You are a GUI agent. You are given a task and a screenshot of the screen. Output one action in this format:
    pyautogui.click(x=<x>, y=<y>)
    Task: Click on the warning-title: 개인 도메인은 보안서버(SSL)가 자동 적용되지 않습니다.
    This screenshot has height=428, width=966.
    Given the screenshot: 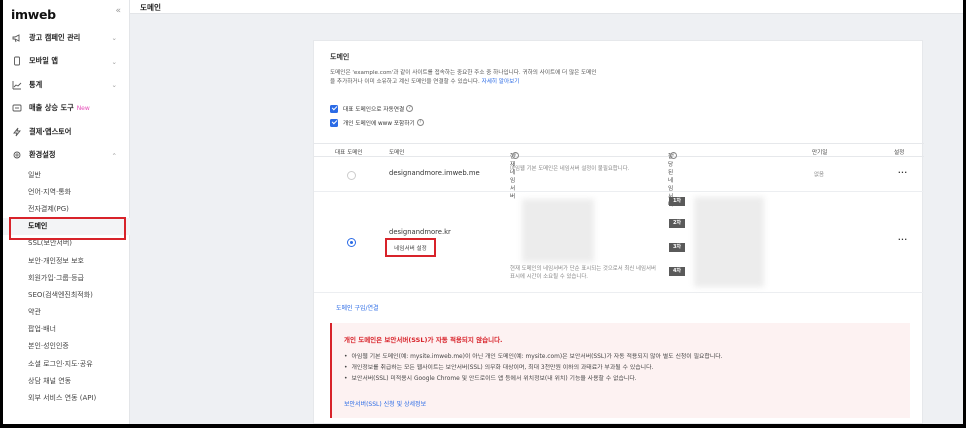 What is the action you would take?
    pyautogui.click(x=423, y=340)
    